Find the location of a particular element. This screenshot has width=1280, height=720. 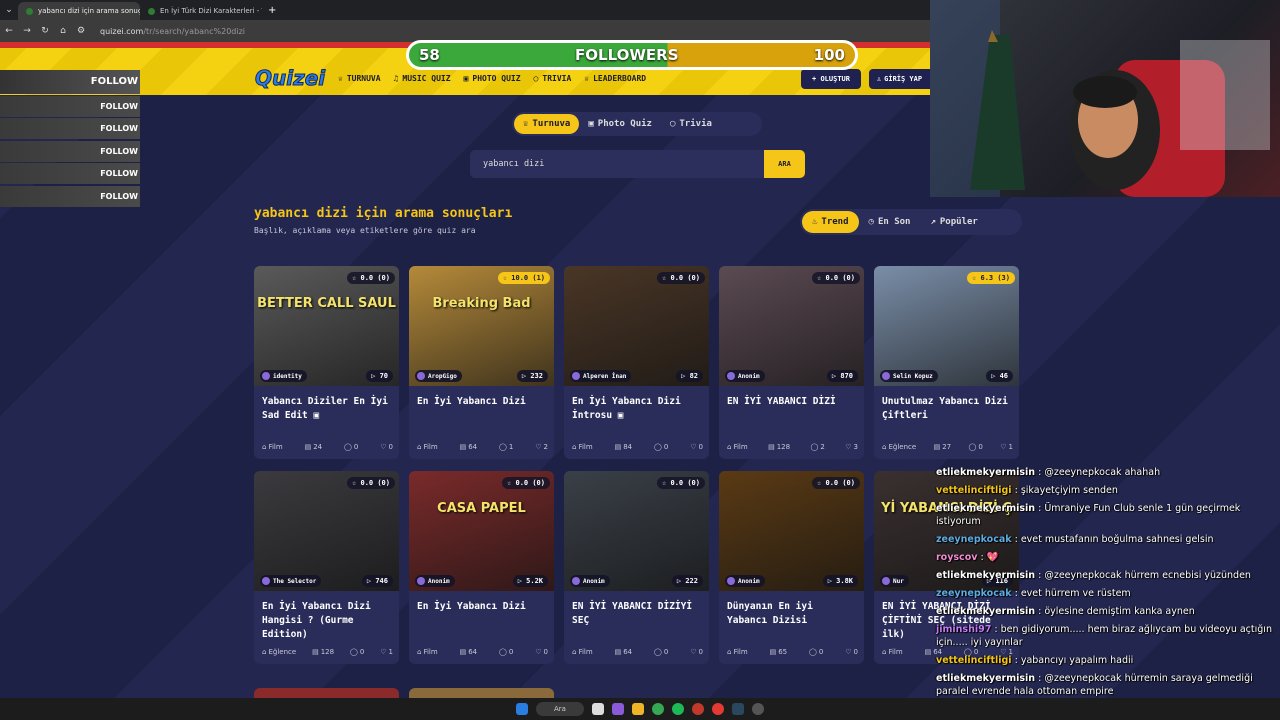

sort-label: Popüler is located at coordinates (958, 222).